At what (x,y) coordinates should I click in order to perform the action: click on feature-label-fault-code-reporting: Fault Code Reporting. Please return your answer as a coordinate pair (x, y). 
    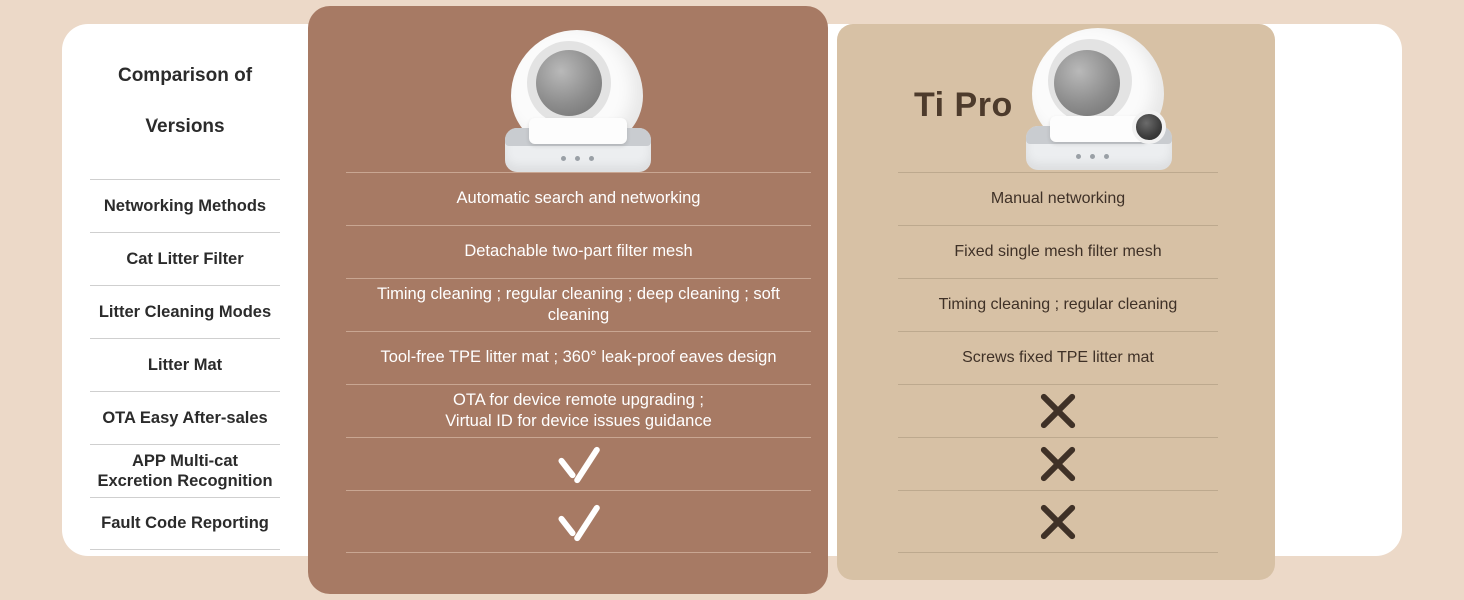
    Looking at the image, I should click on (185, 523).